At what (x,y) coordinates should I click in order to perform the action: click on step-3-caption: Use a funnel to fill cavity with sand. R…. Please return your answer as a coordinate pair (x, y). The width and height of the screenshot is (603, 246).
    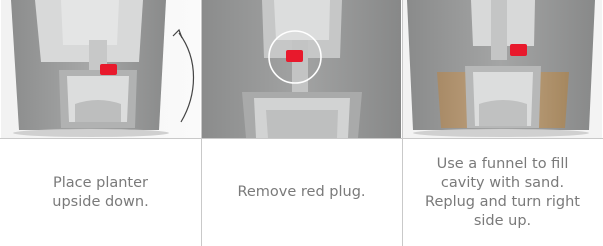
    Looking at the image, I should click on (502, 192).